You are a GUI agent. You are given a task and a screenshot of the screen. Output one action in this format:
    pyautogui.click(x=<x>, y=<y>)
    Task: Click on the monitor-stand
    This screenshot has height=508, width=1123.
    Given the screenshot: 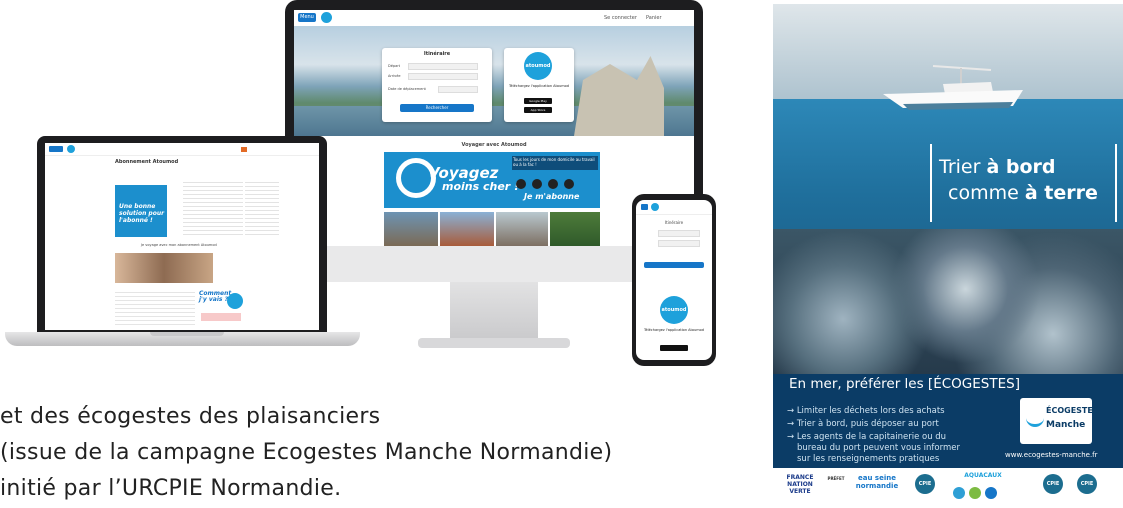 What is the action you would take?
    pyautogui.click(x=494, y=312)
    